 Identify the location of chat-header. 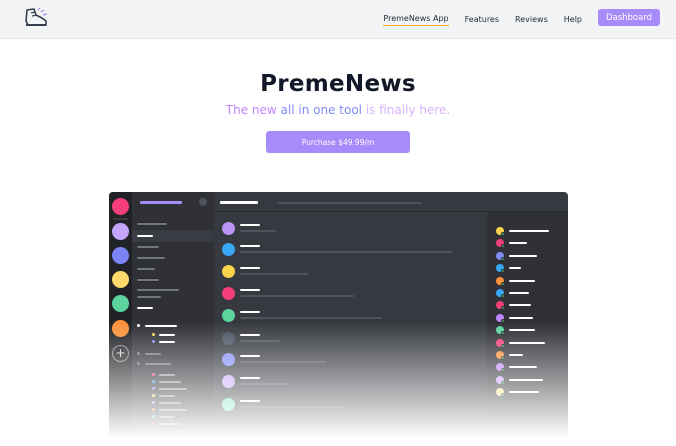
(391, 202).